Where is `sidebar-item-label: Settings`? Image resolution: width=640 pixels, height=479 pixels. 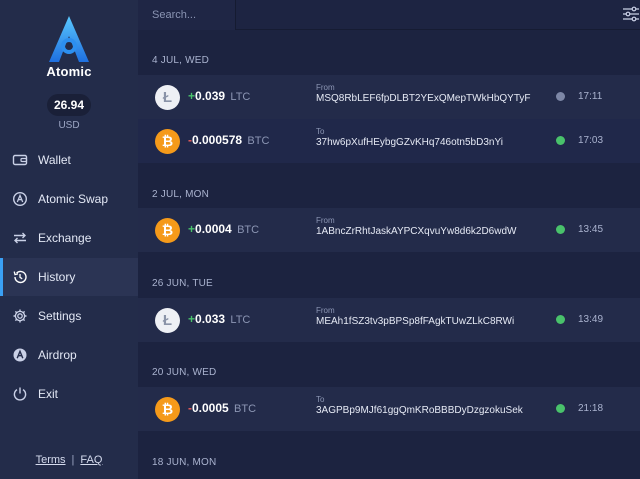
sidebar-item-label: Settings is located at coordinates (60, 316).